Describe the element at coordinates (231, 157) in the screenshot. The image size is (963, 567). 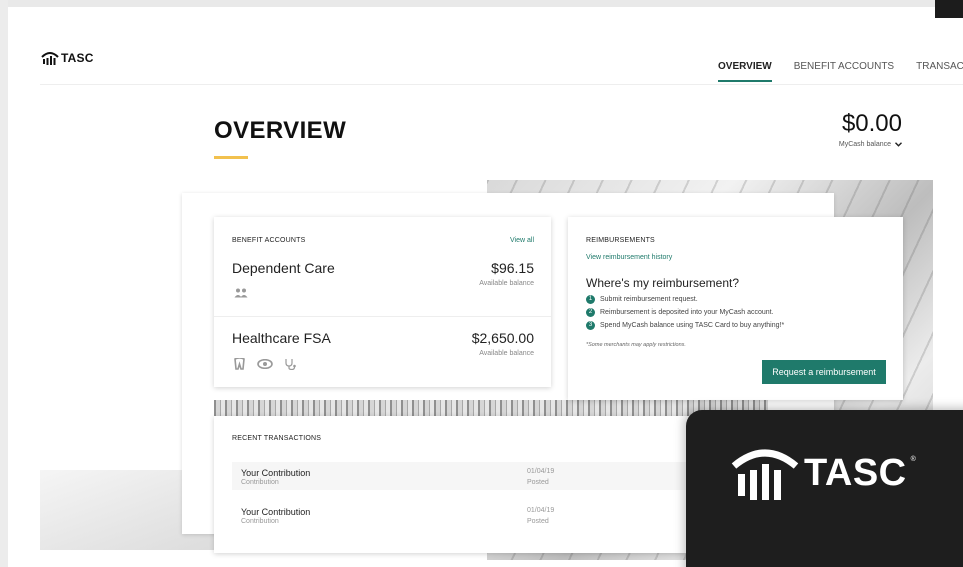
I see `title-underline` at that location.